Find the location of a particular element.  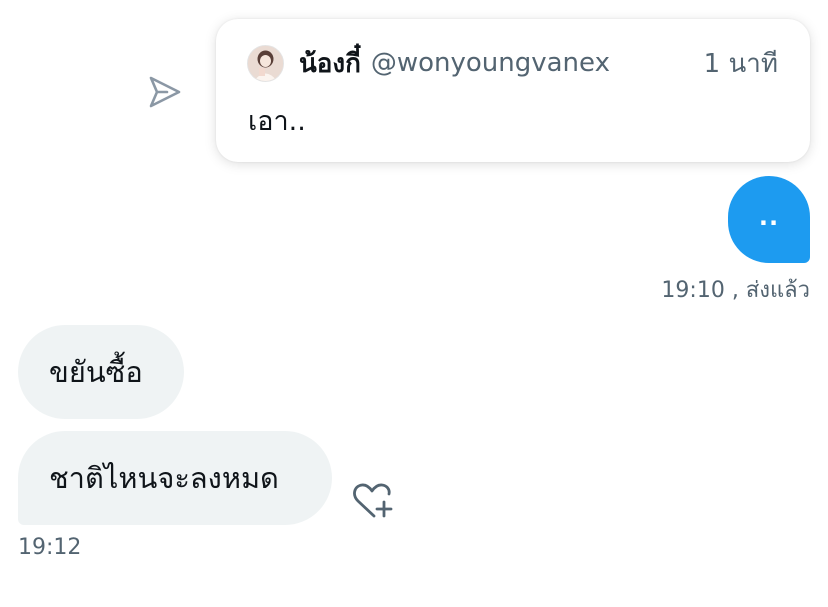

sent-message-status: , ส่งแล้ว is located at coordinates (770, 290).